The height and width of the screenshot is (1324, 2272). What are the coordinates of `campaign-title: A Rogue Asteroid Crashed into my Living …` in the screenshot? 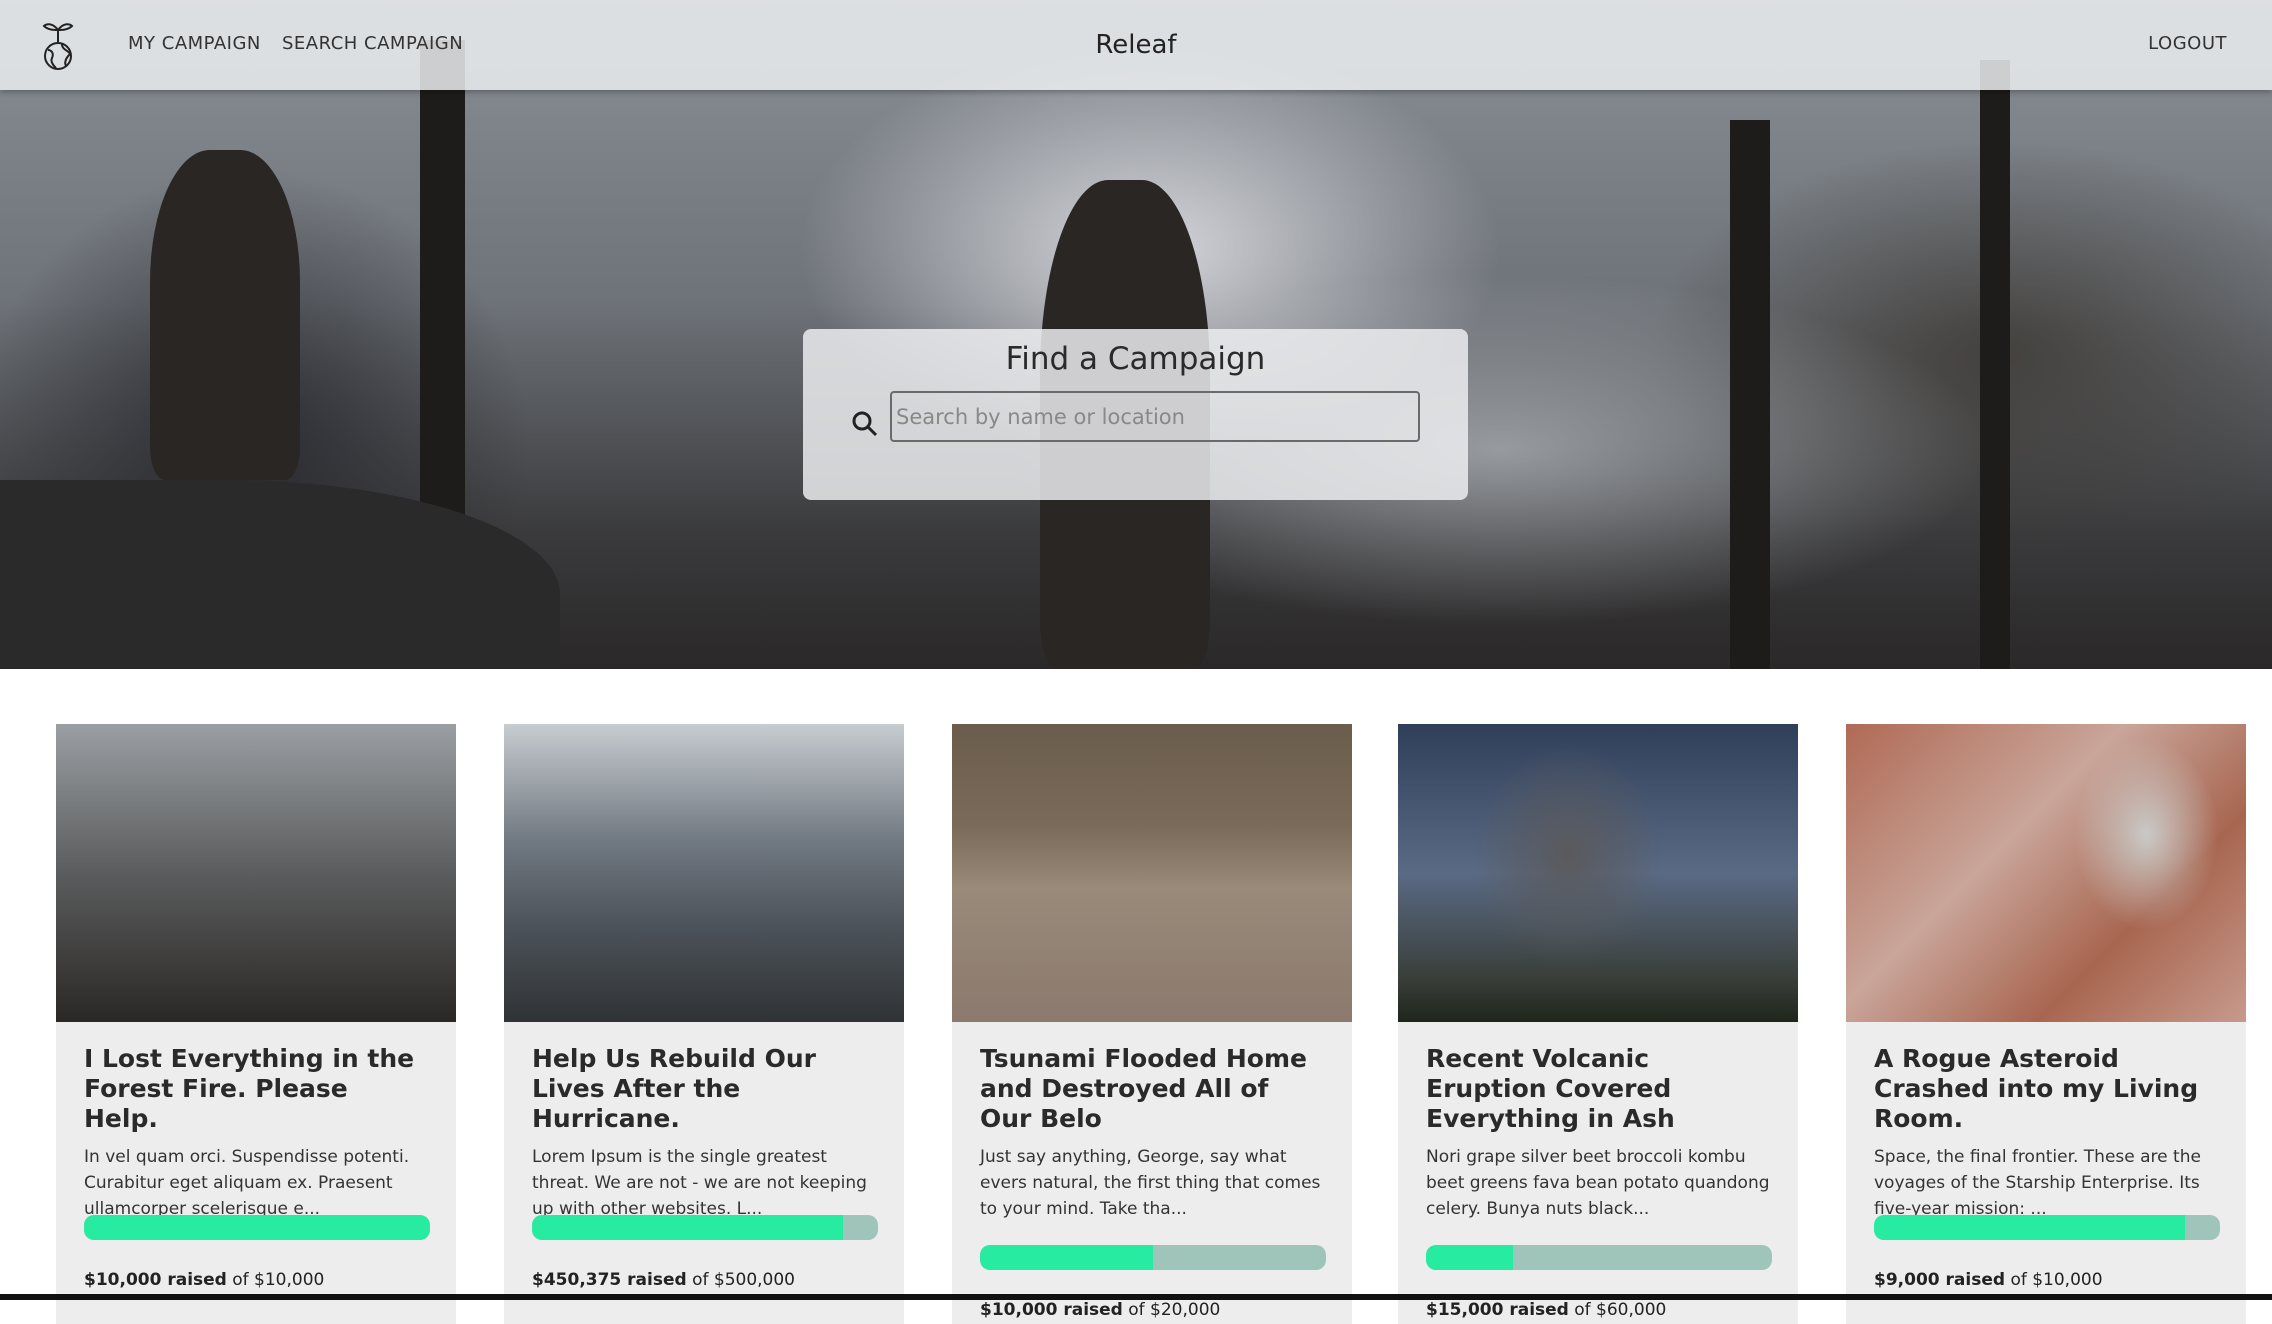 It's located at (2046, 1089).